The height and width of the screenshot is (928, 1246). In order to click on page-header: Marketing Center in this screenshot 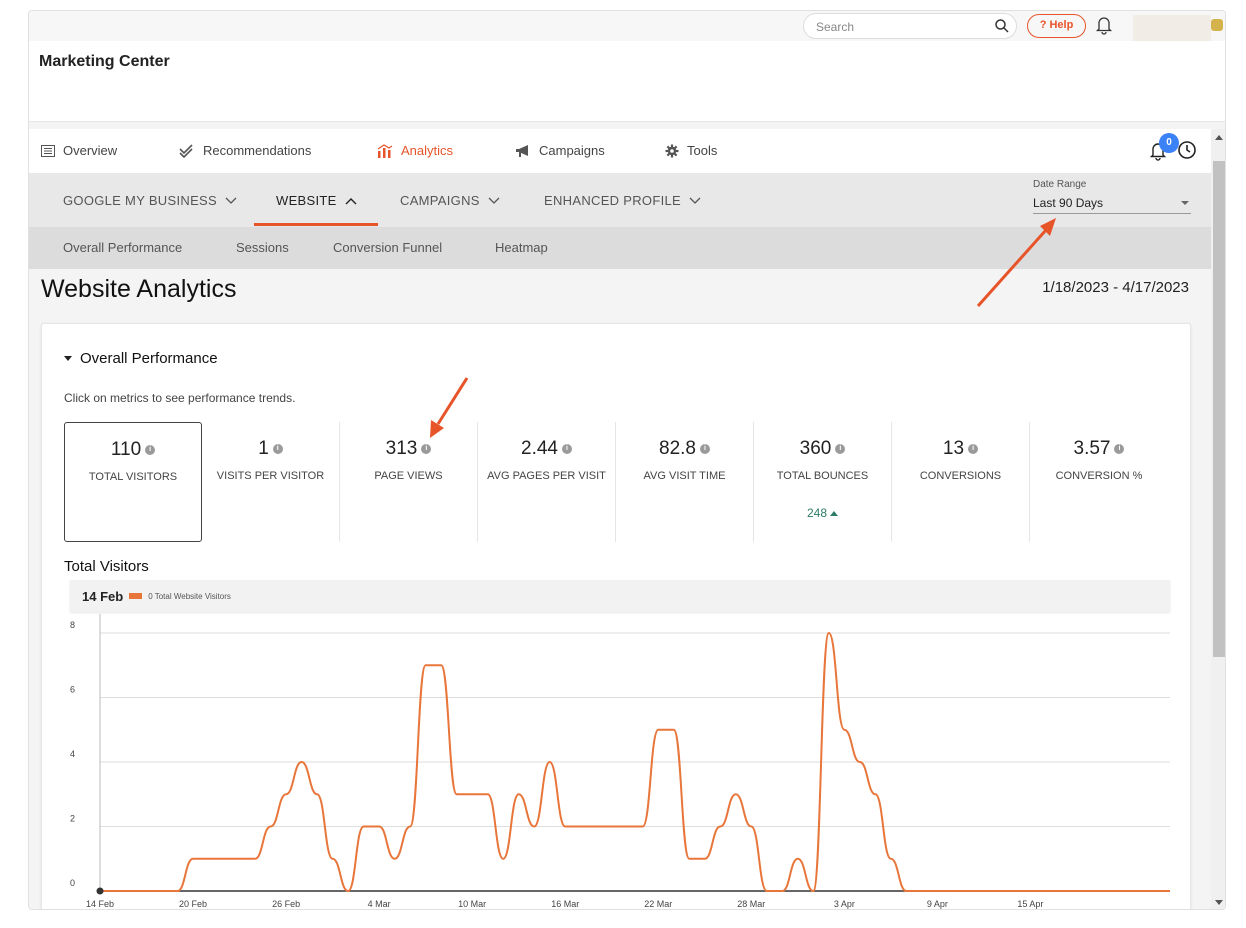, I will do `click(627, 81)`.